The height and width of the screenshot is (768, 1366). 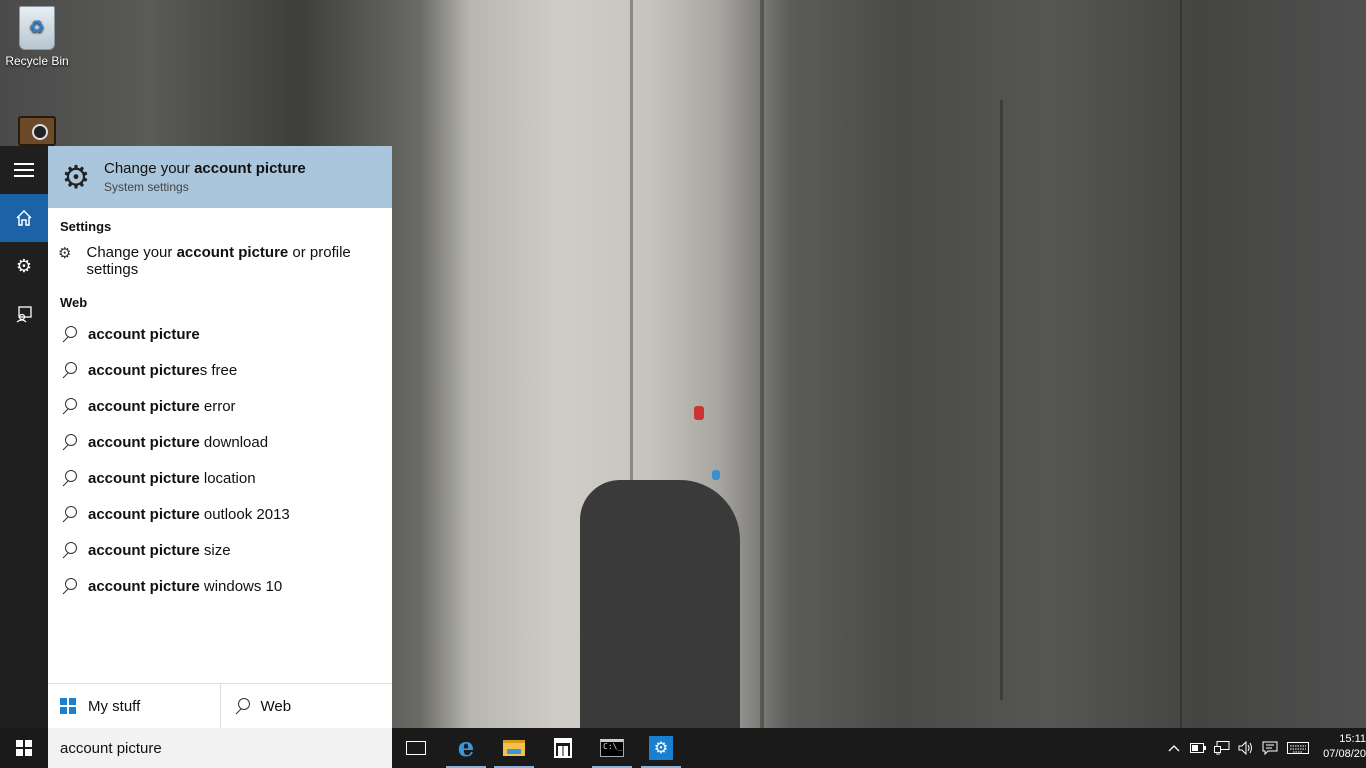 I want to click on clock-date: 07/08/20, so click(x=1344, y=754).